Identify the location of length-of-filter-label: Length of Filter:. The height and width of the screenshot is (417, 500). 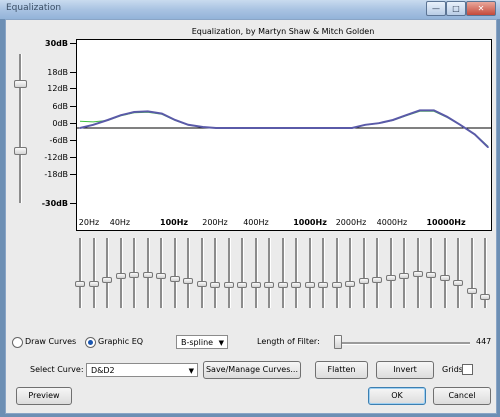
(288, 341).